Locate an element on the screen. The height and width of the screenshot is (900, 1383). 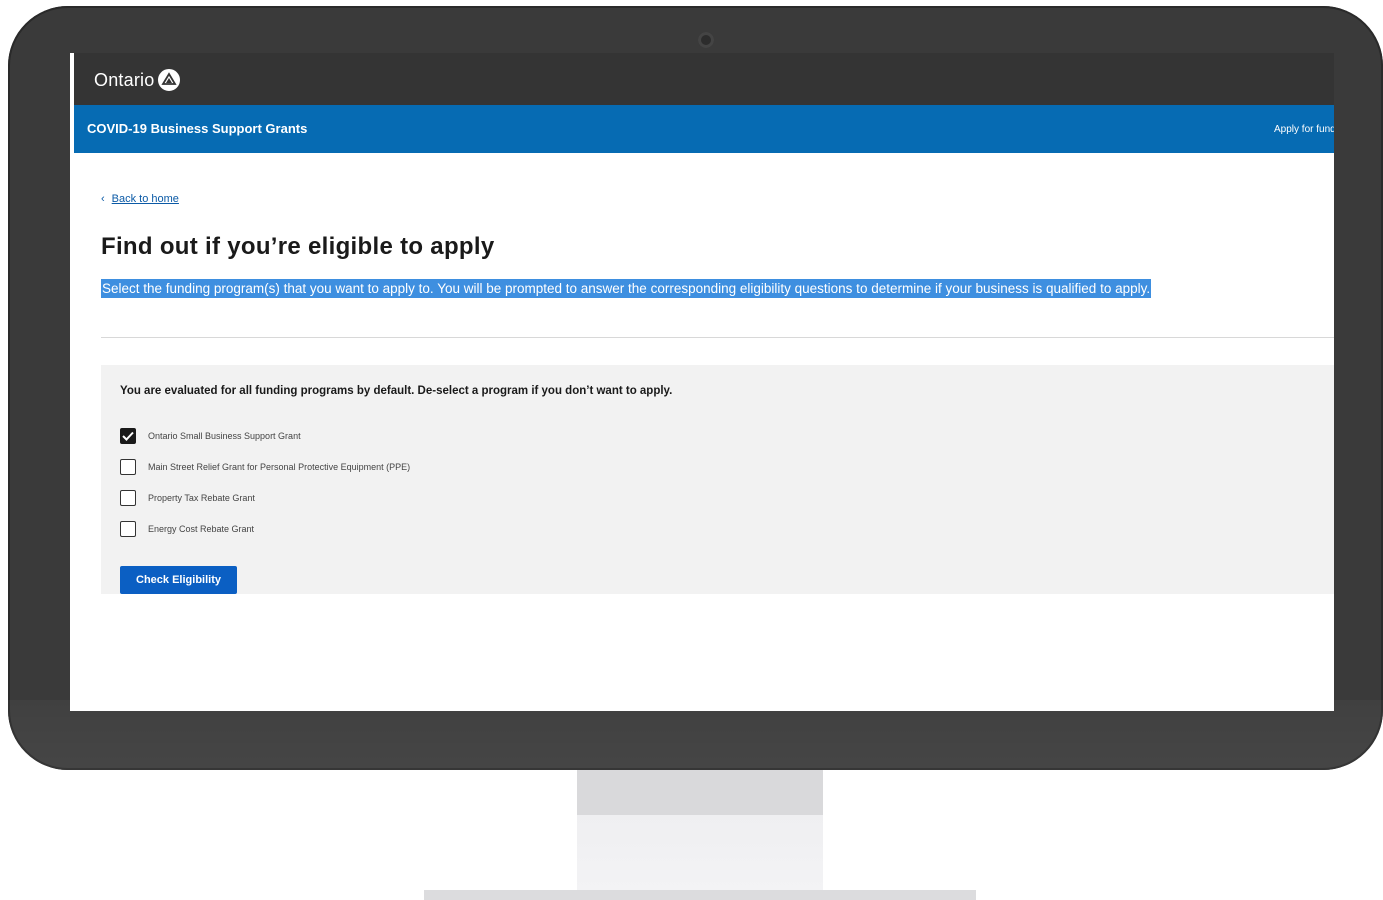
checkbox-main-street-ppe is located at coordinates (128, 467).